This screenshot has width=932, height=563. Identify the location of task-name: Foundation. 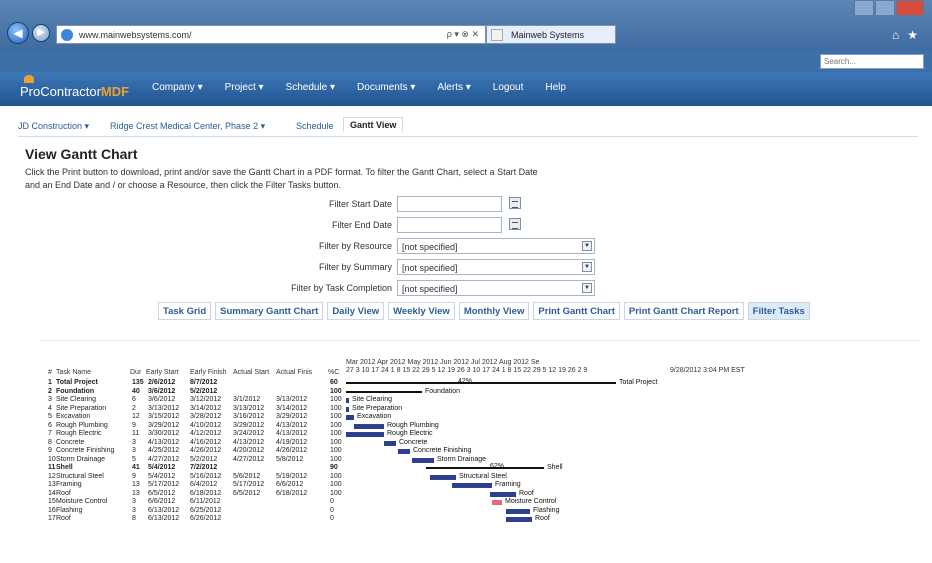
(75, 391).